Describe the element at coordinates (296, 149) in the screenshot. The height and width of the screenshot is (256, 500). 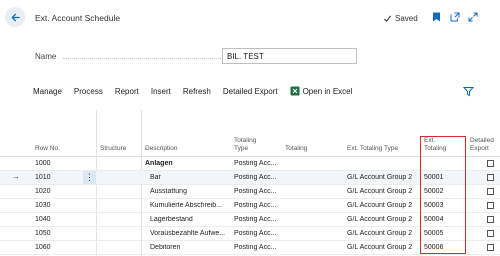
I see `header-totaling: Totaling` at that location.